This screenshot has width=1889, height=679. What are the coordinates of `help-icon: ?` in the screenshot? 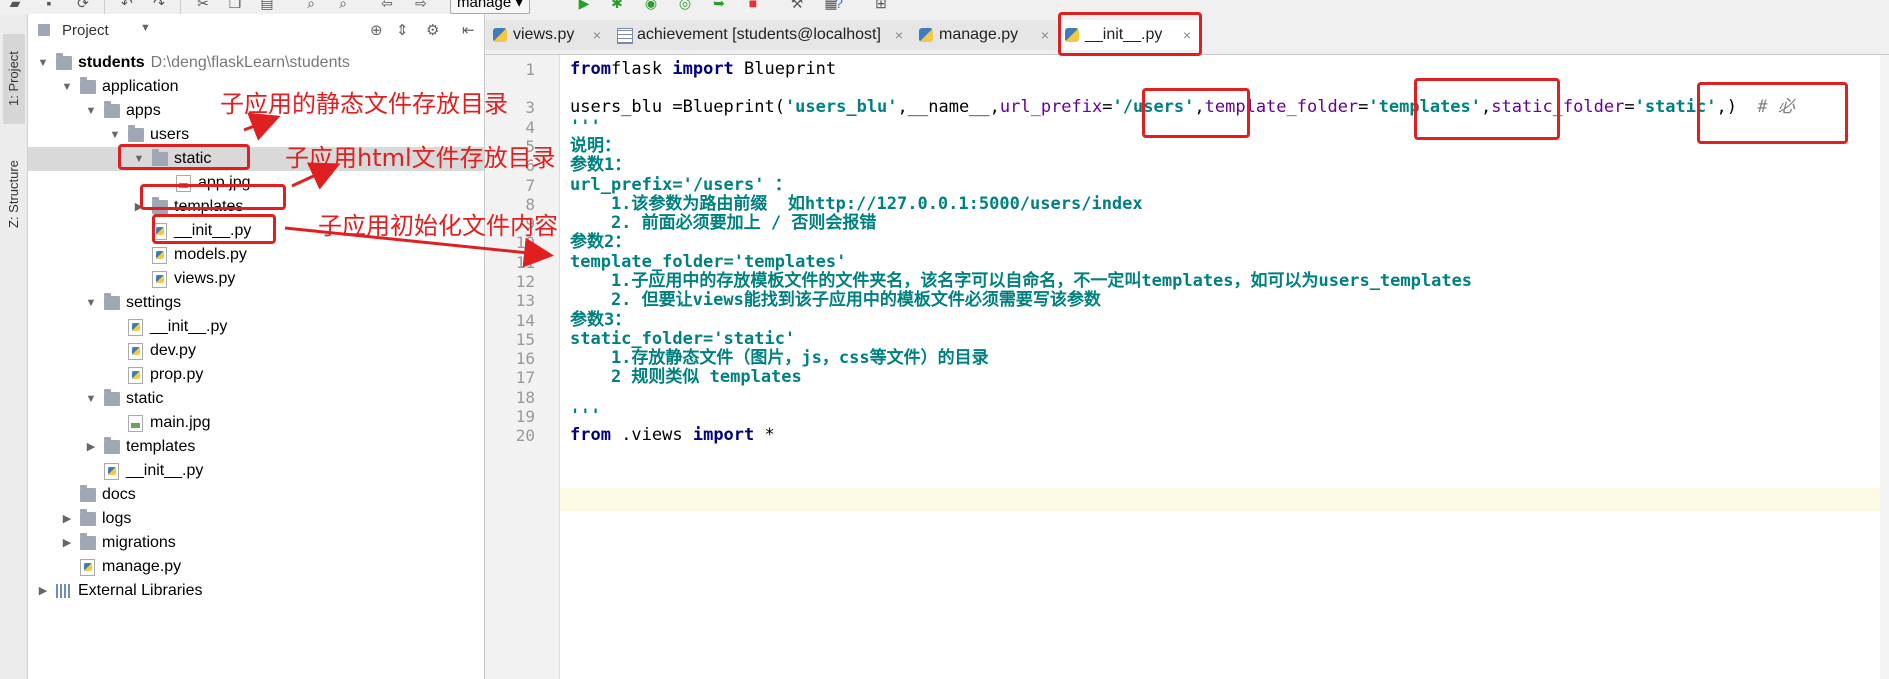 It's located at (839, 6).